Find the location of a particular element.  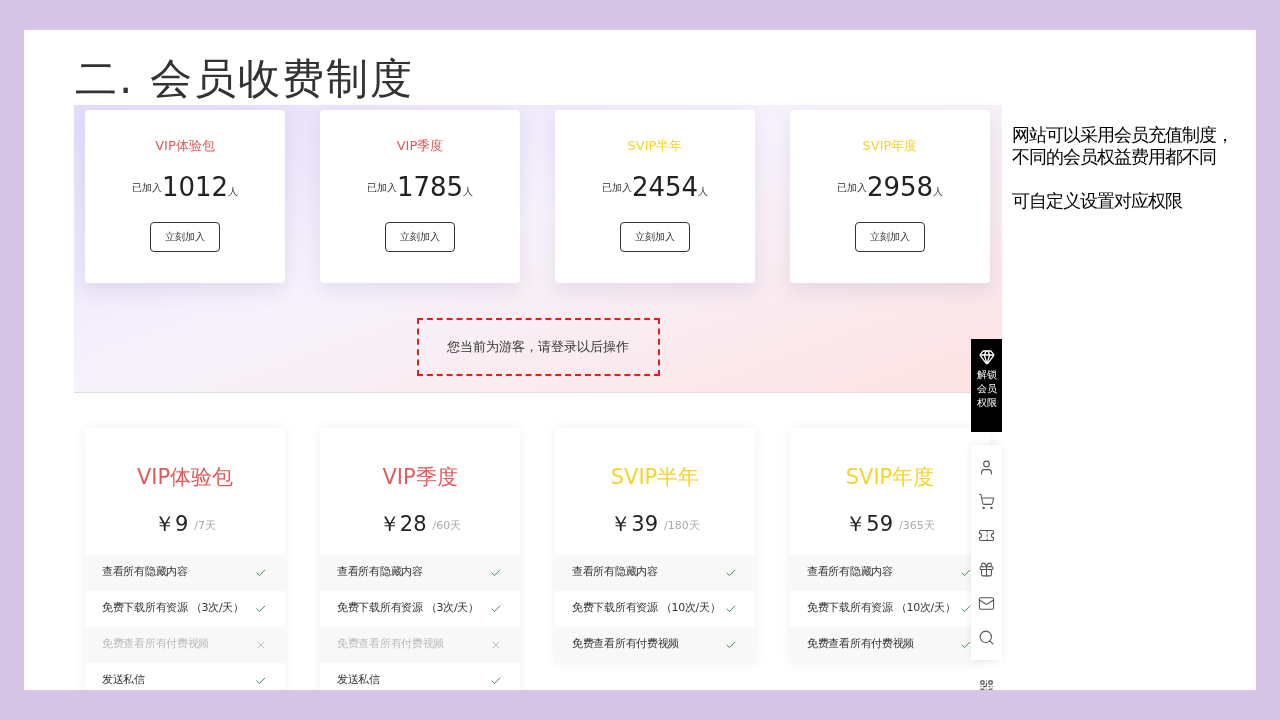

member-count: 1785 is located at coordinates (430, 186).